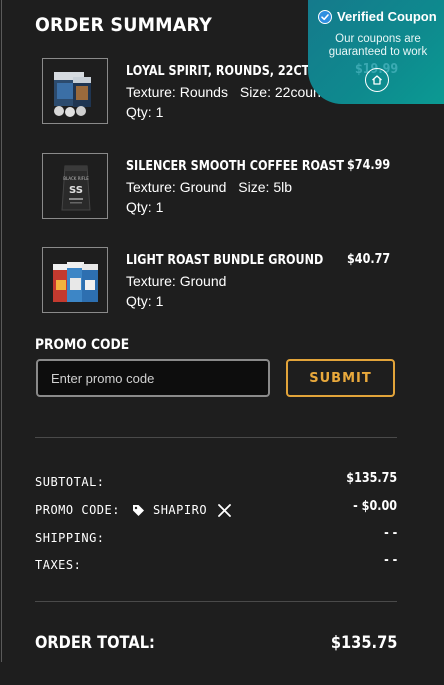 The height and width of the screenshot is (685, 444). I want to click on remove-promo-close-icon, so click(224, 510).